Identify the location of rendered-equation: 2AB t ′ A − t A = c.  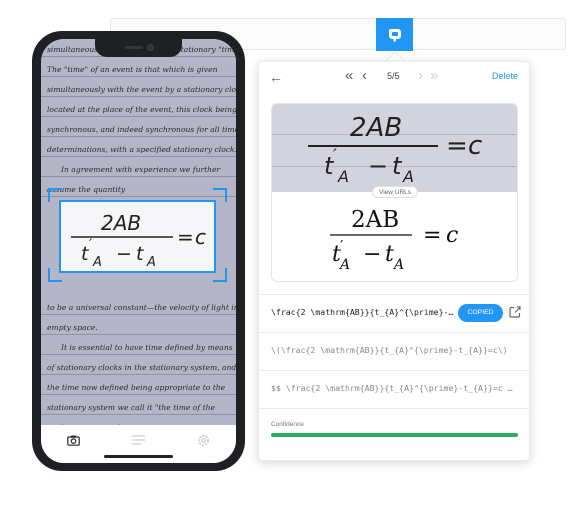
(394, 240).